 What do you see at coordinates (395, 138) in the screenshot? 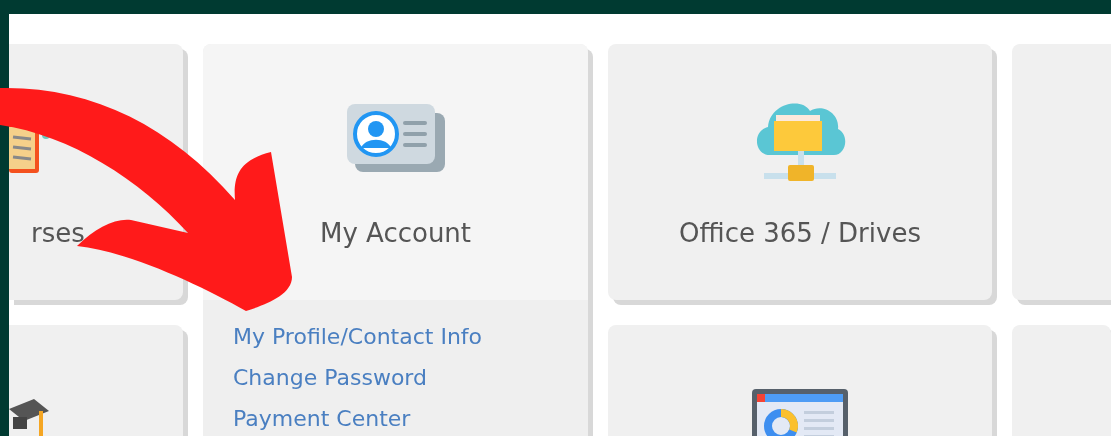
I see `id-card-icon` at bounding box center [395, 138].